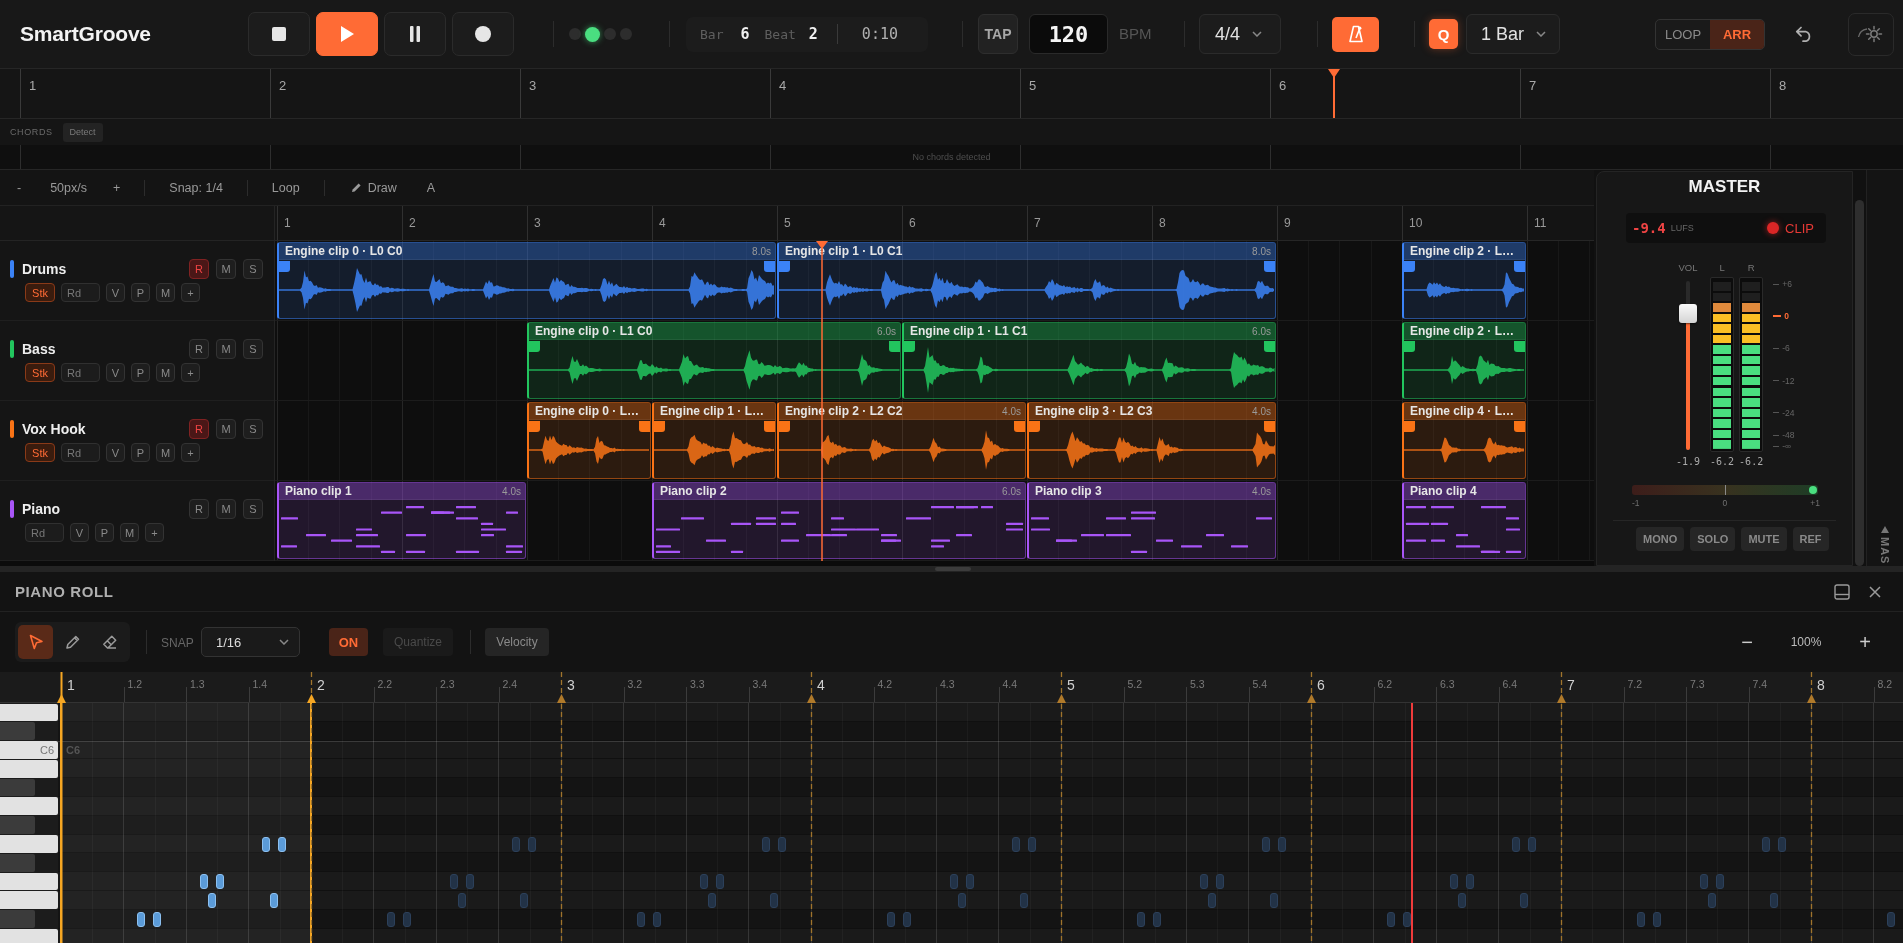 Image resolution: width=1903 pixels, height=943 pixels. I want to click on clip: Engine clip 0 · L0 C0 8.0s, so click(526, 280).